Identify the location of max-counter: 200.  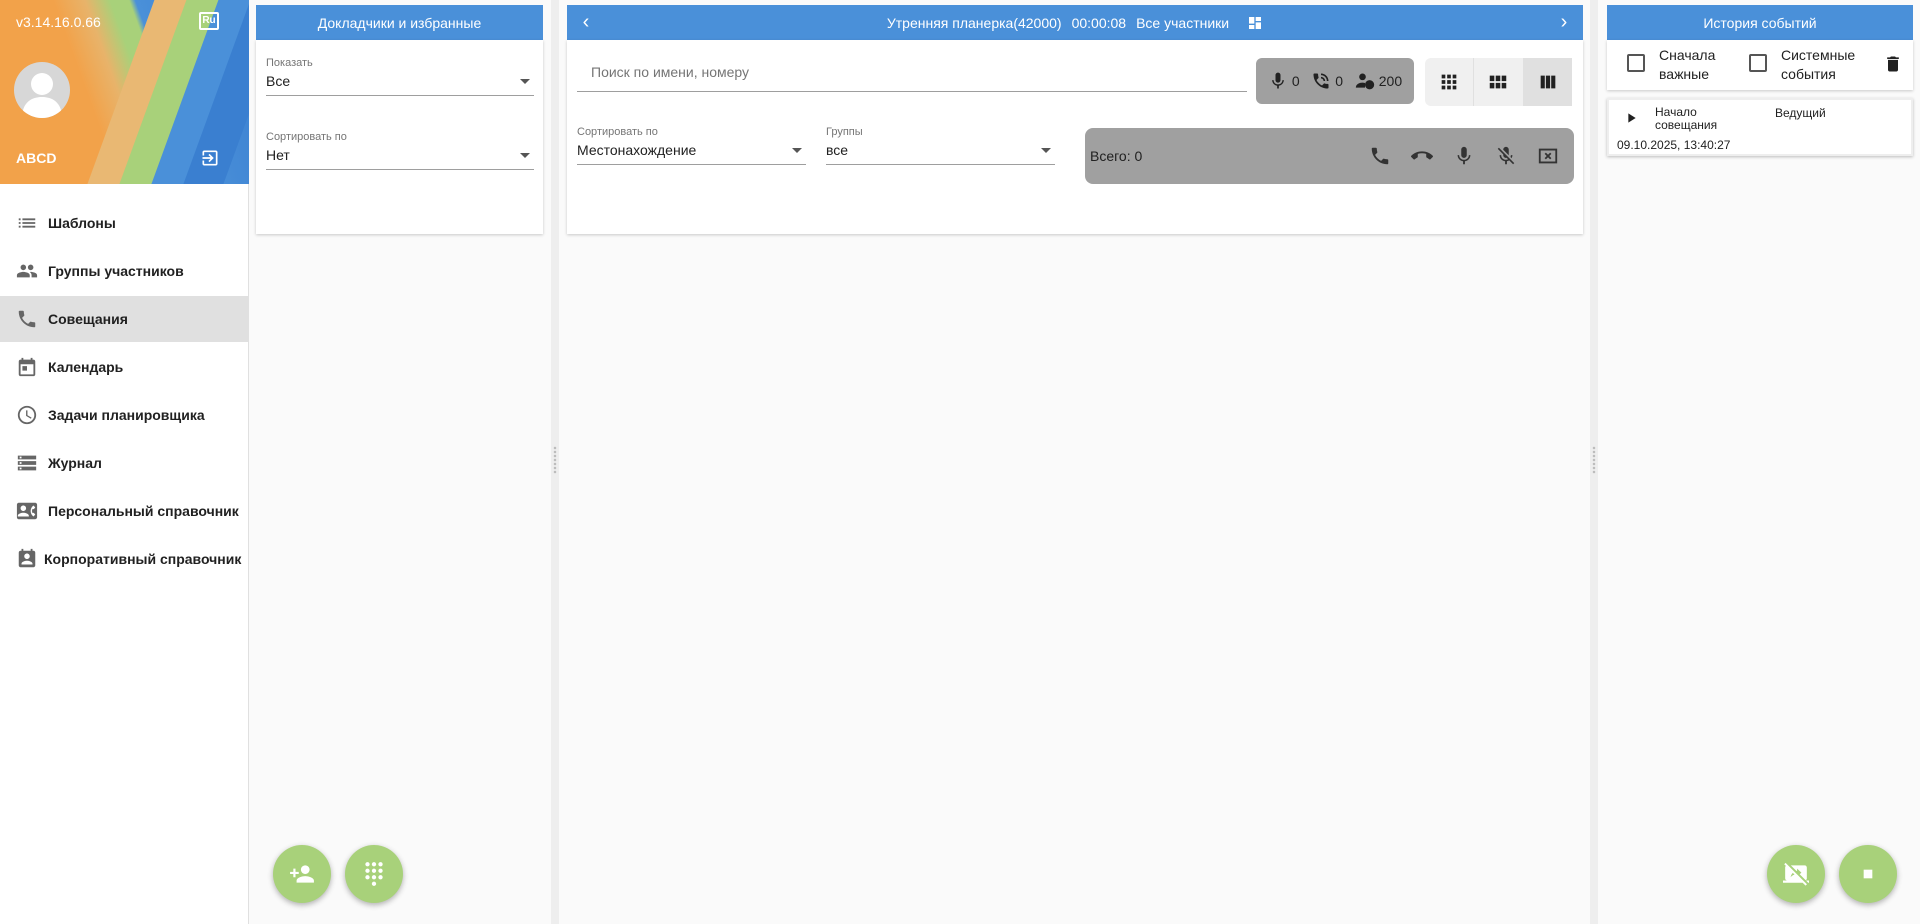
(1378, 81).